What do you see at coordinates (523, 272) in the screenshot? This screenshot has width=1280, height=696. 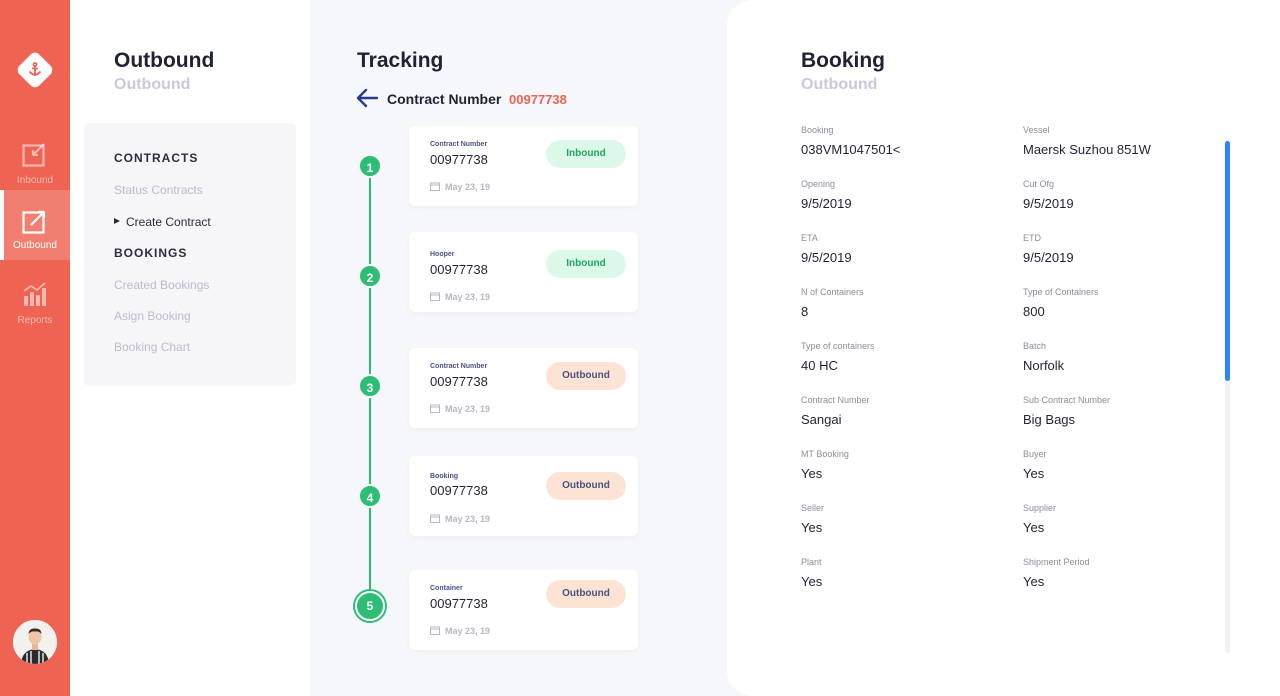 I see `tracking-card: Hooper 00977738 May 23, 19 Inbound` at bounding box center [523, 272].